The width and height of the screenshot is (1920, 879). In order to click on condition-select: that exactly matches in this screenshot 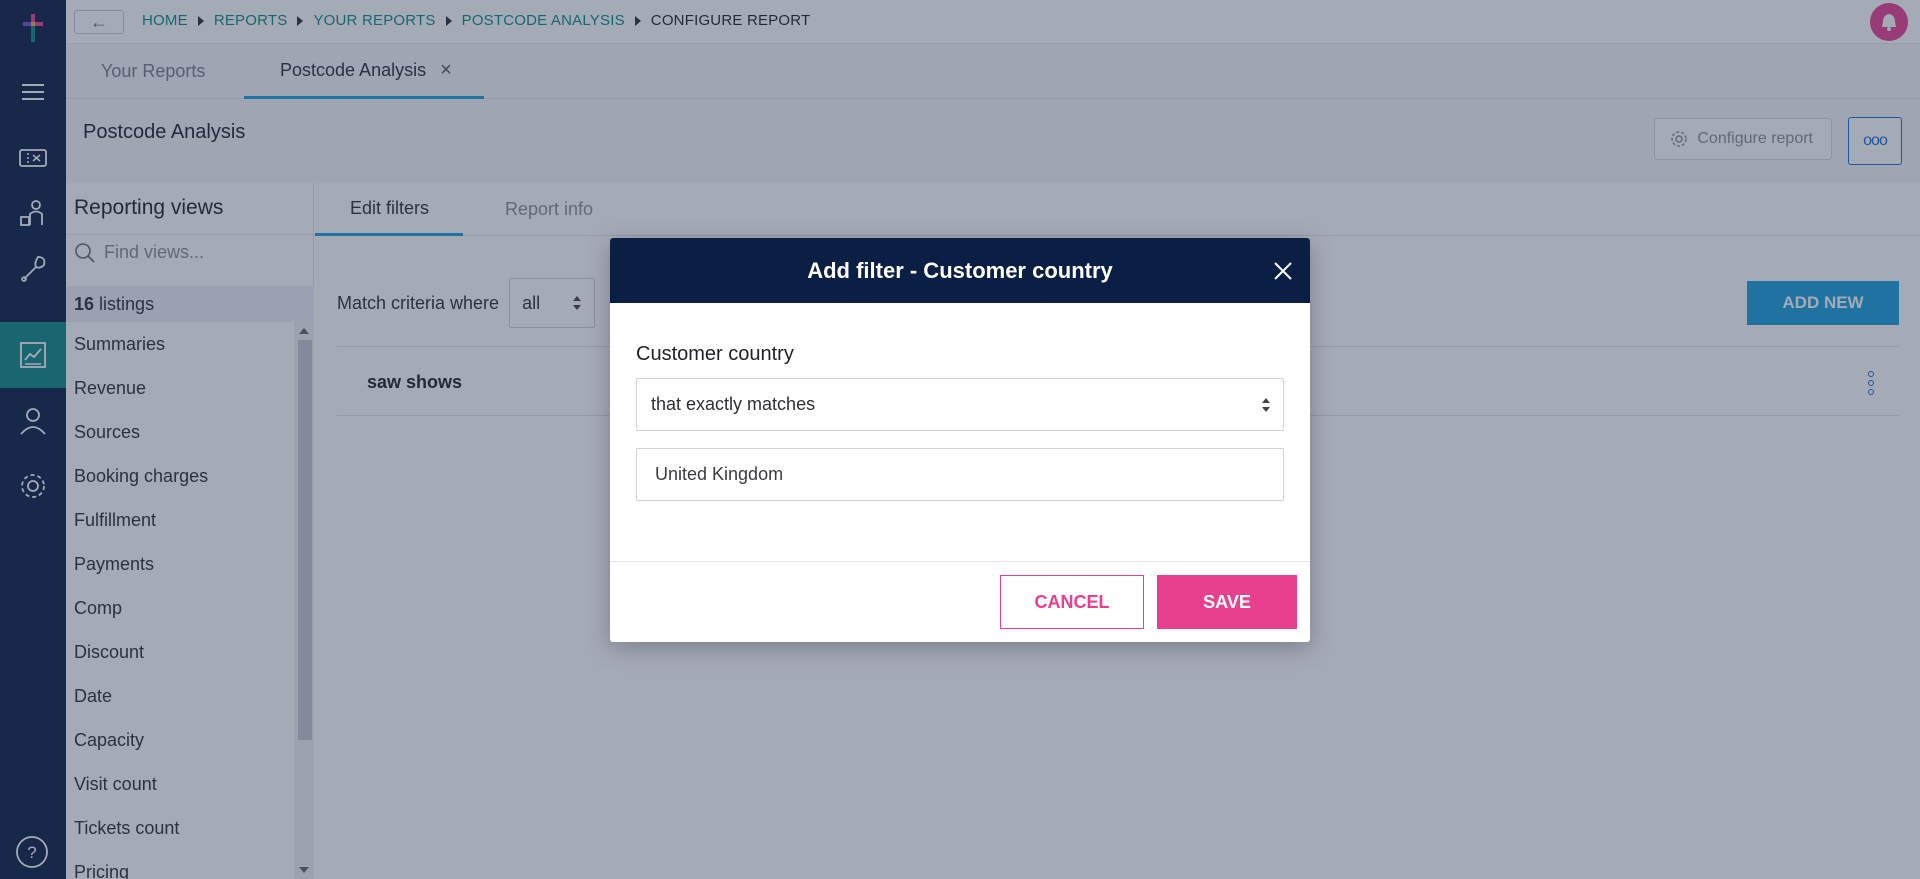, I will do `click(960, 404)`.